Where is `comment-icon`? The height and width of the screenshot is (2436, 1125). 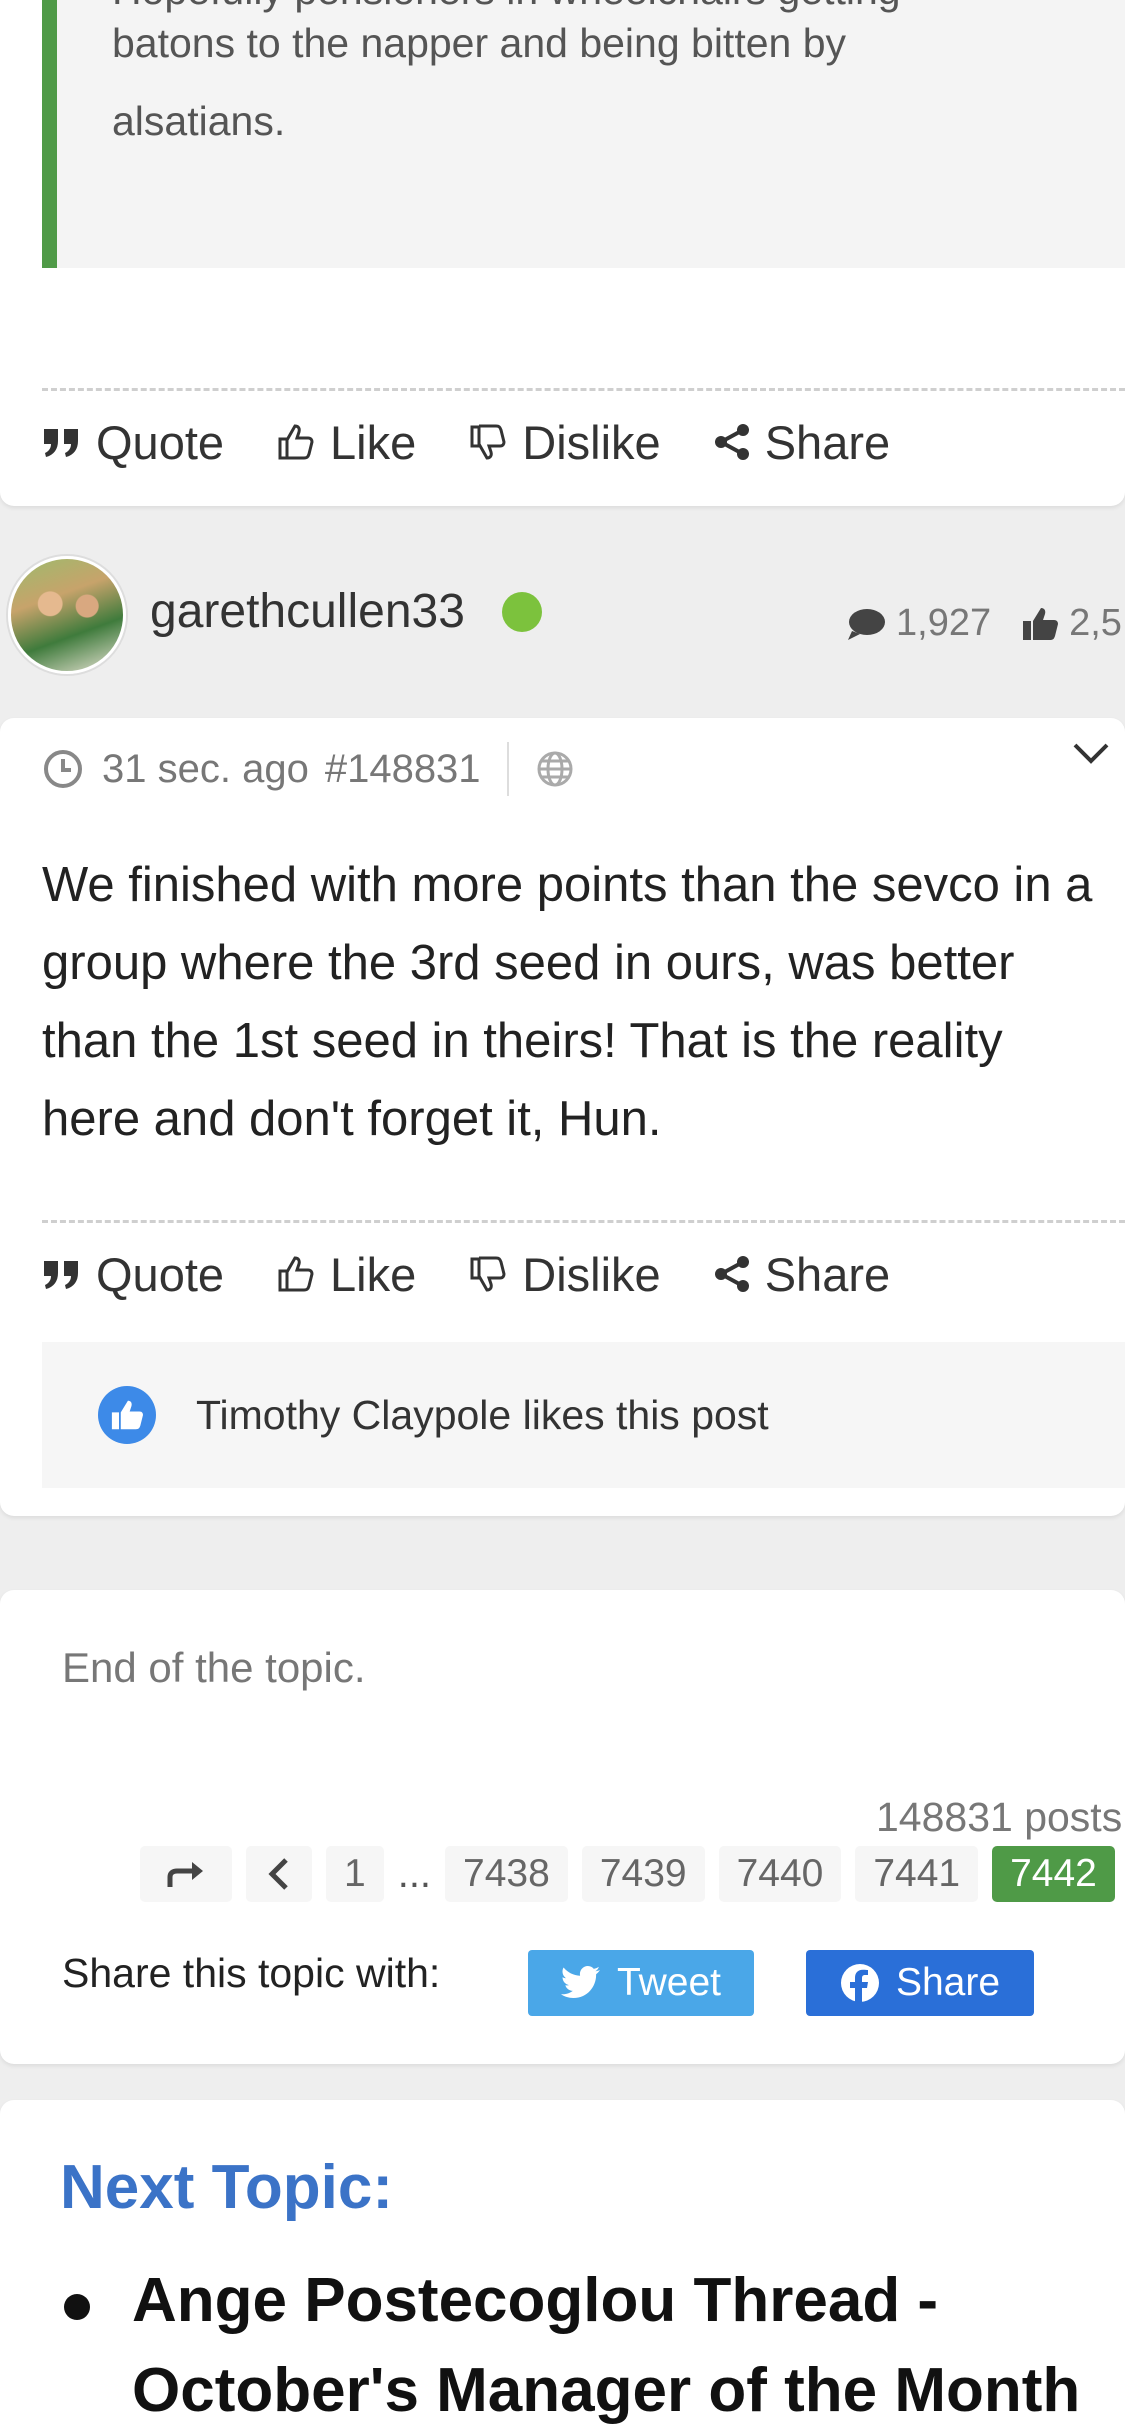 comment-icon is located at coordinates (866, 624).